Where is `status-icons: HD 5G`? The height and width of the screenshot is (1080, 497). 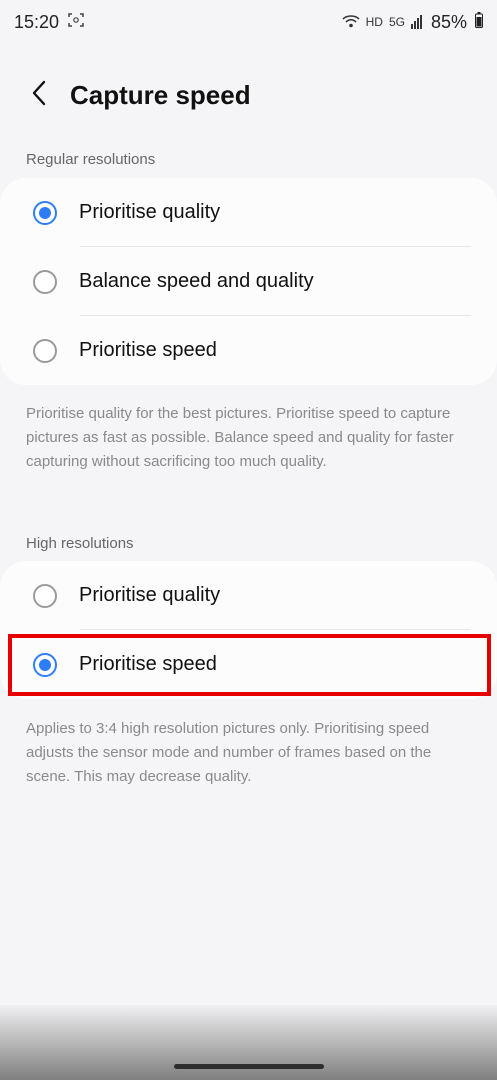 status-icons: HD 5G is located at coordinates (382, 22).